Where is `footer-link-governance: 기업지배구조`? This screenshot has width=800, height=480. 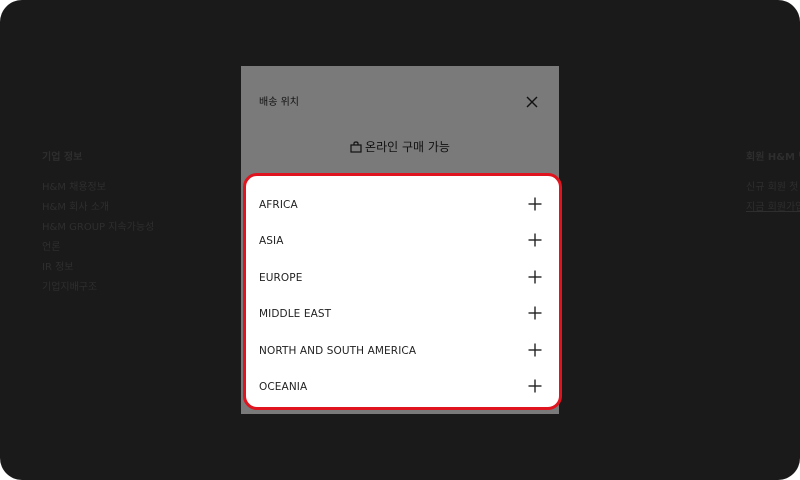 footer-link-governance: 기업지배구조 is located at coordinates (98, 291).